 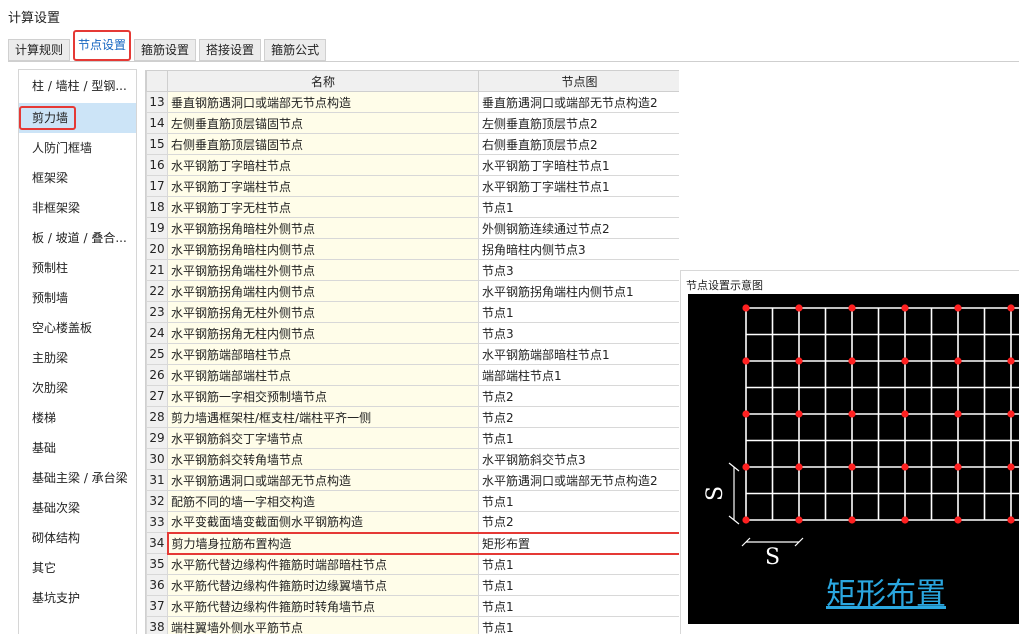 What do you see at coordinates (323, 186) in the screenshot?
I see `row-name: 水平钢筋丁字端柱节点` at bounding box center [323, 186].